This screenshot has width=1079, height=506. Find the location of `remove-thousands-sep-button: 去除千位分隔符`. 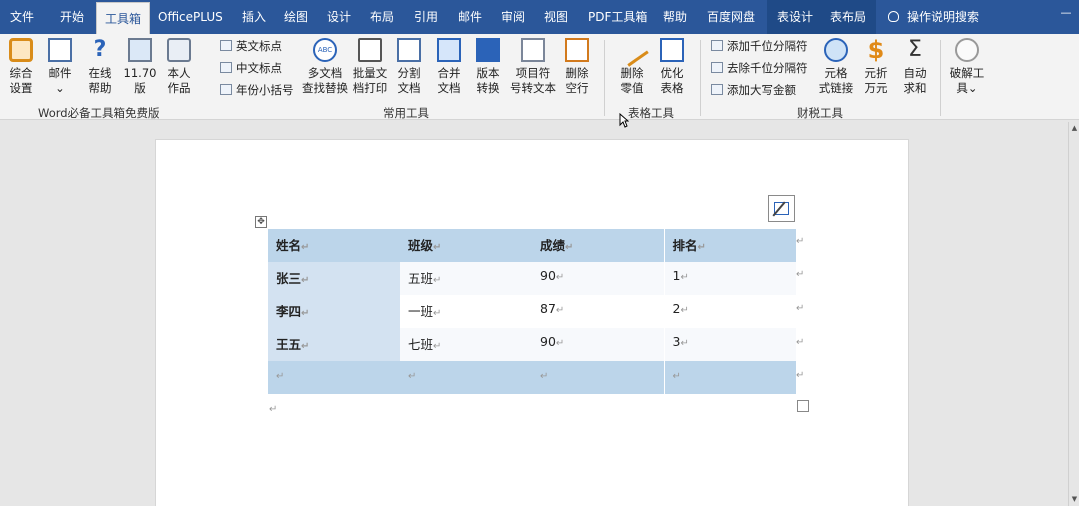

remove-thousands-sep-button: 去除千位分隔符 is located at coordinates (759, 68).